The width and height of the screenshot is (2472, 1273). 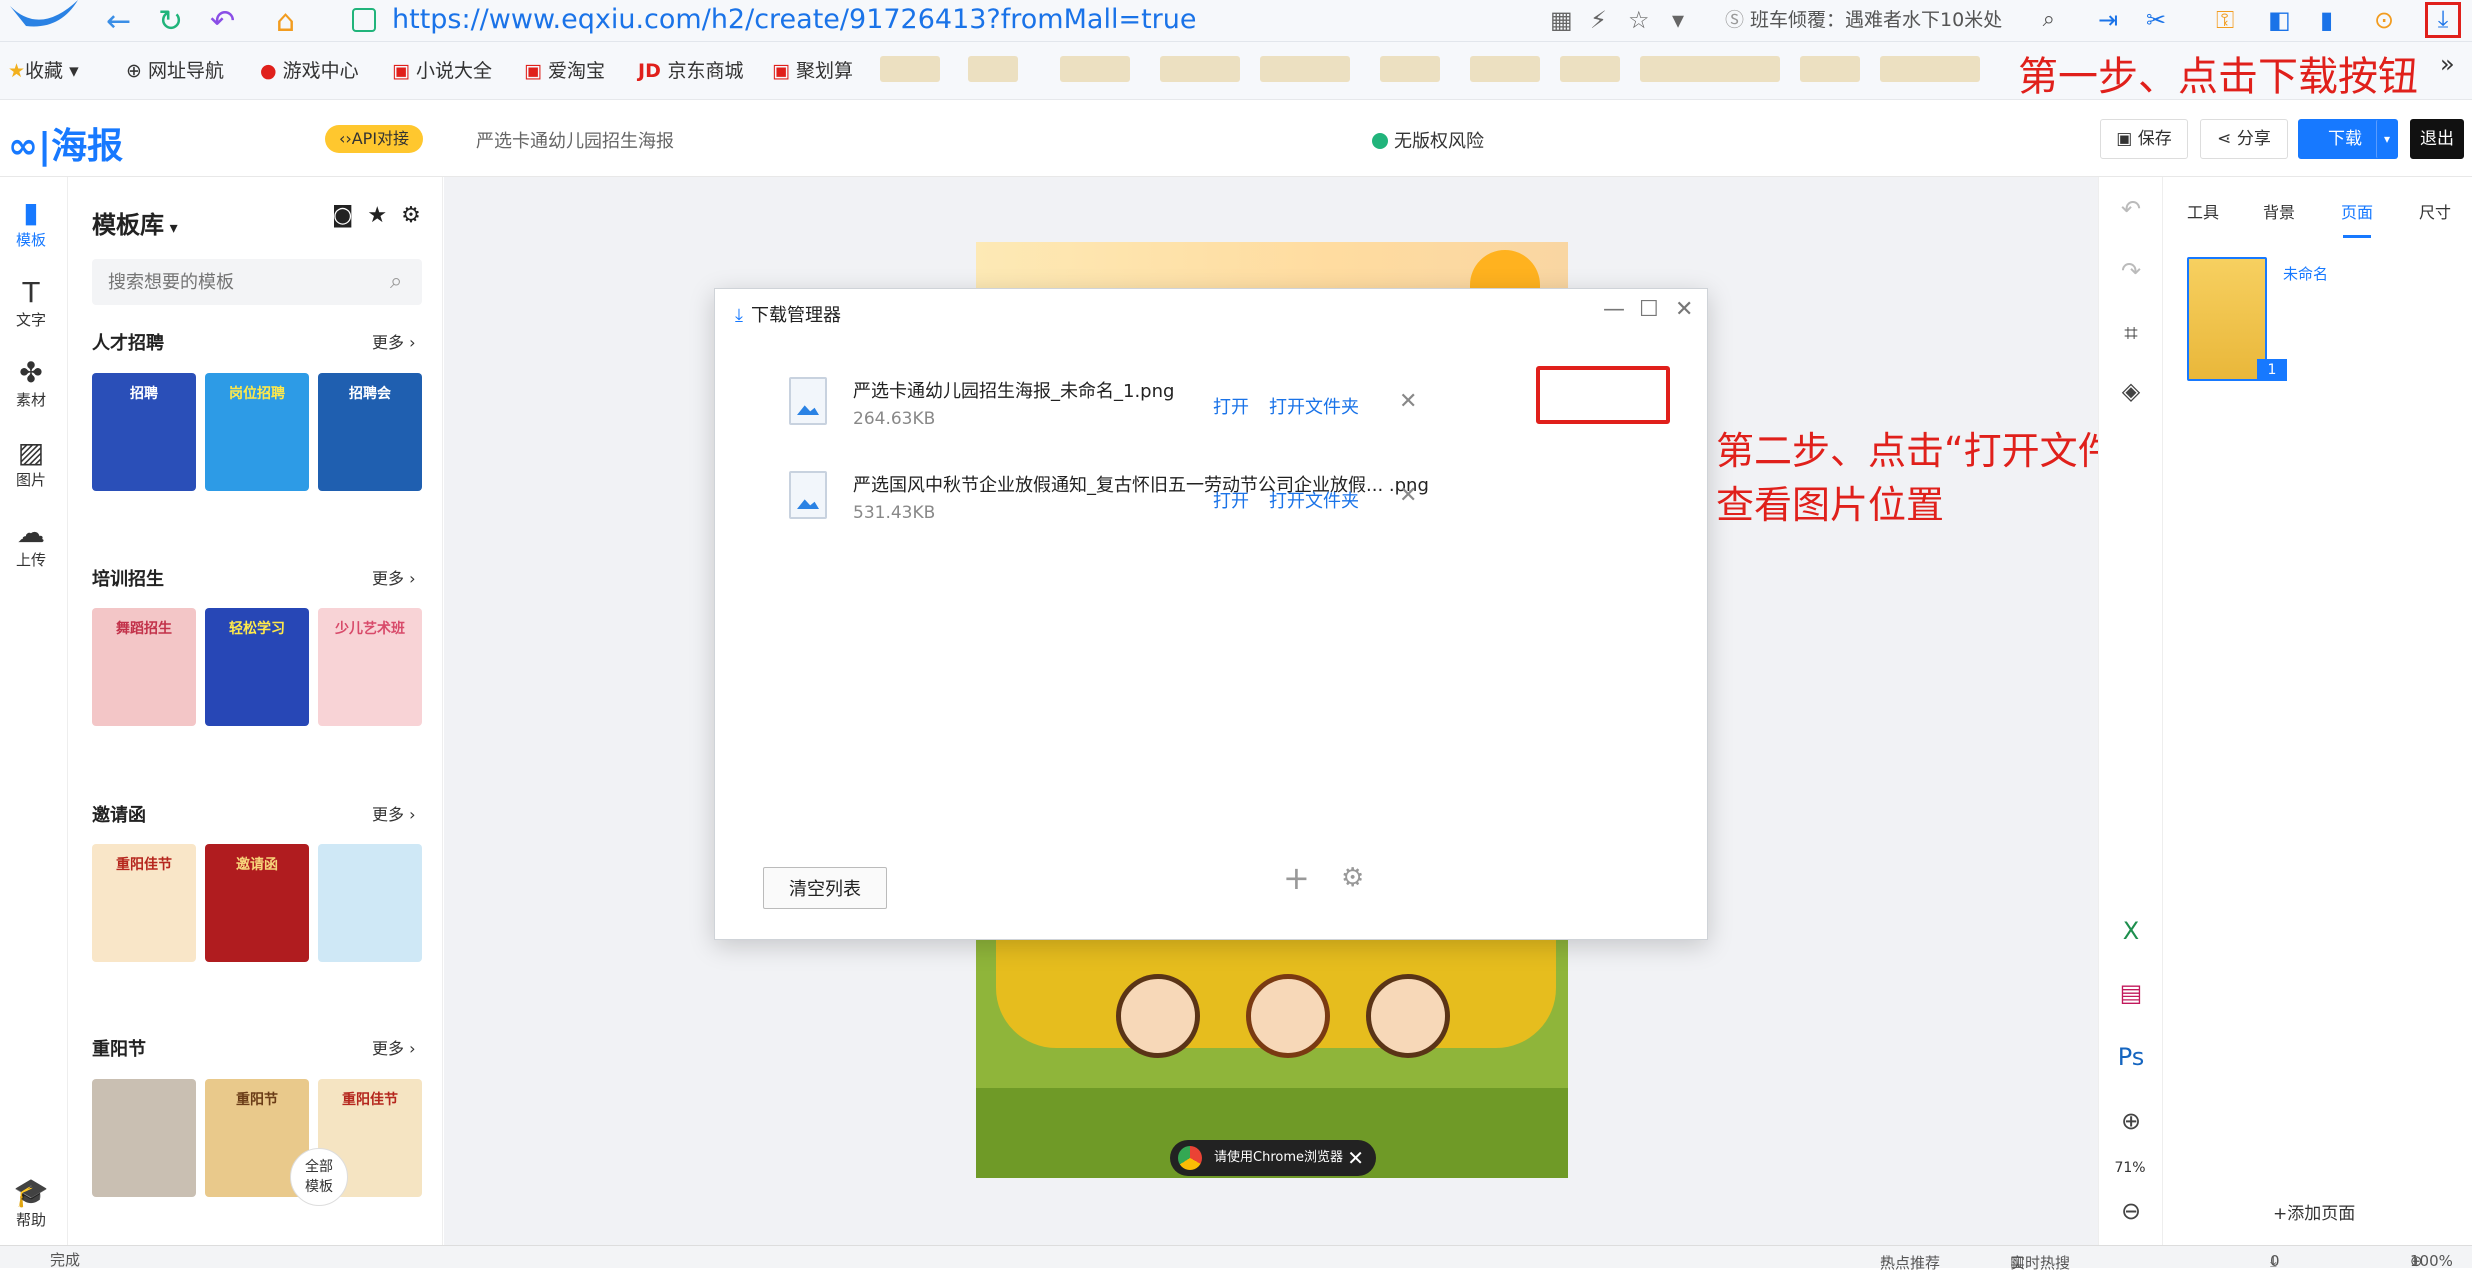 What do you see at coordinates (170, 21) in the screenshot?
I see `refresh-icon: ↻` at bounding box center [170, 21].